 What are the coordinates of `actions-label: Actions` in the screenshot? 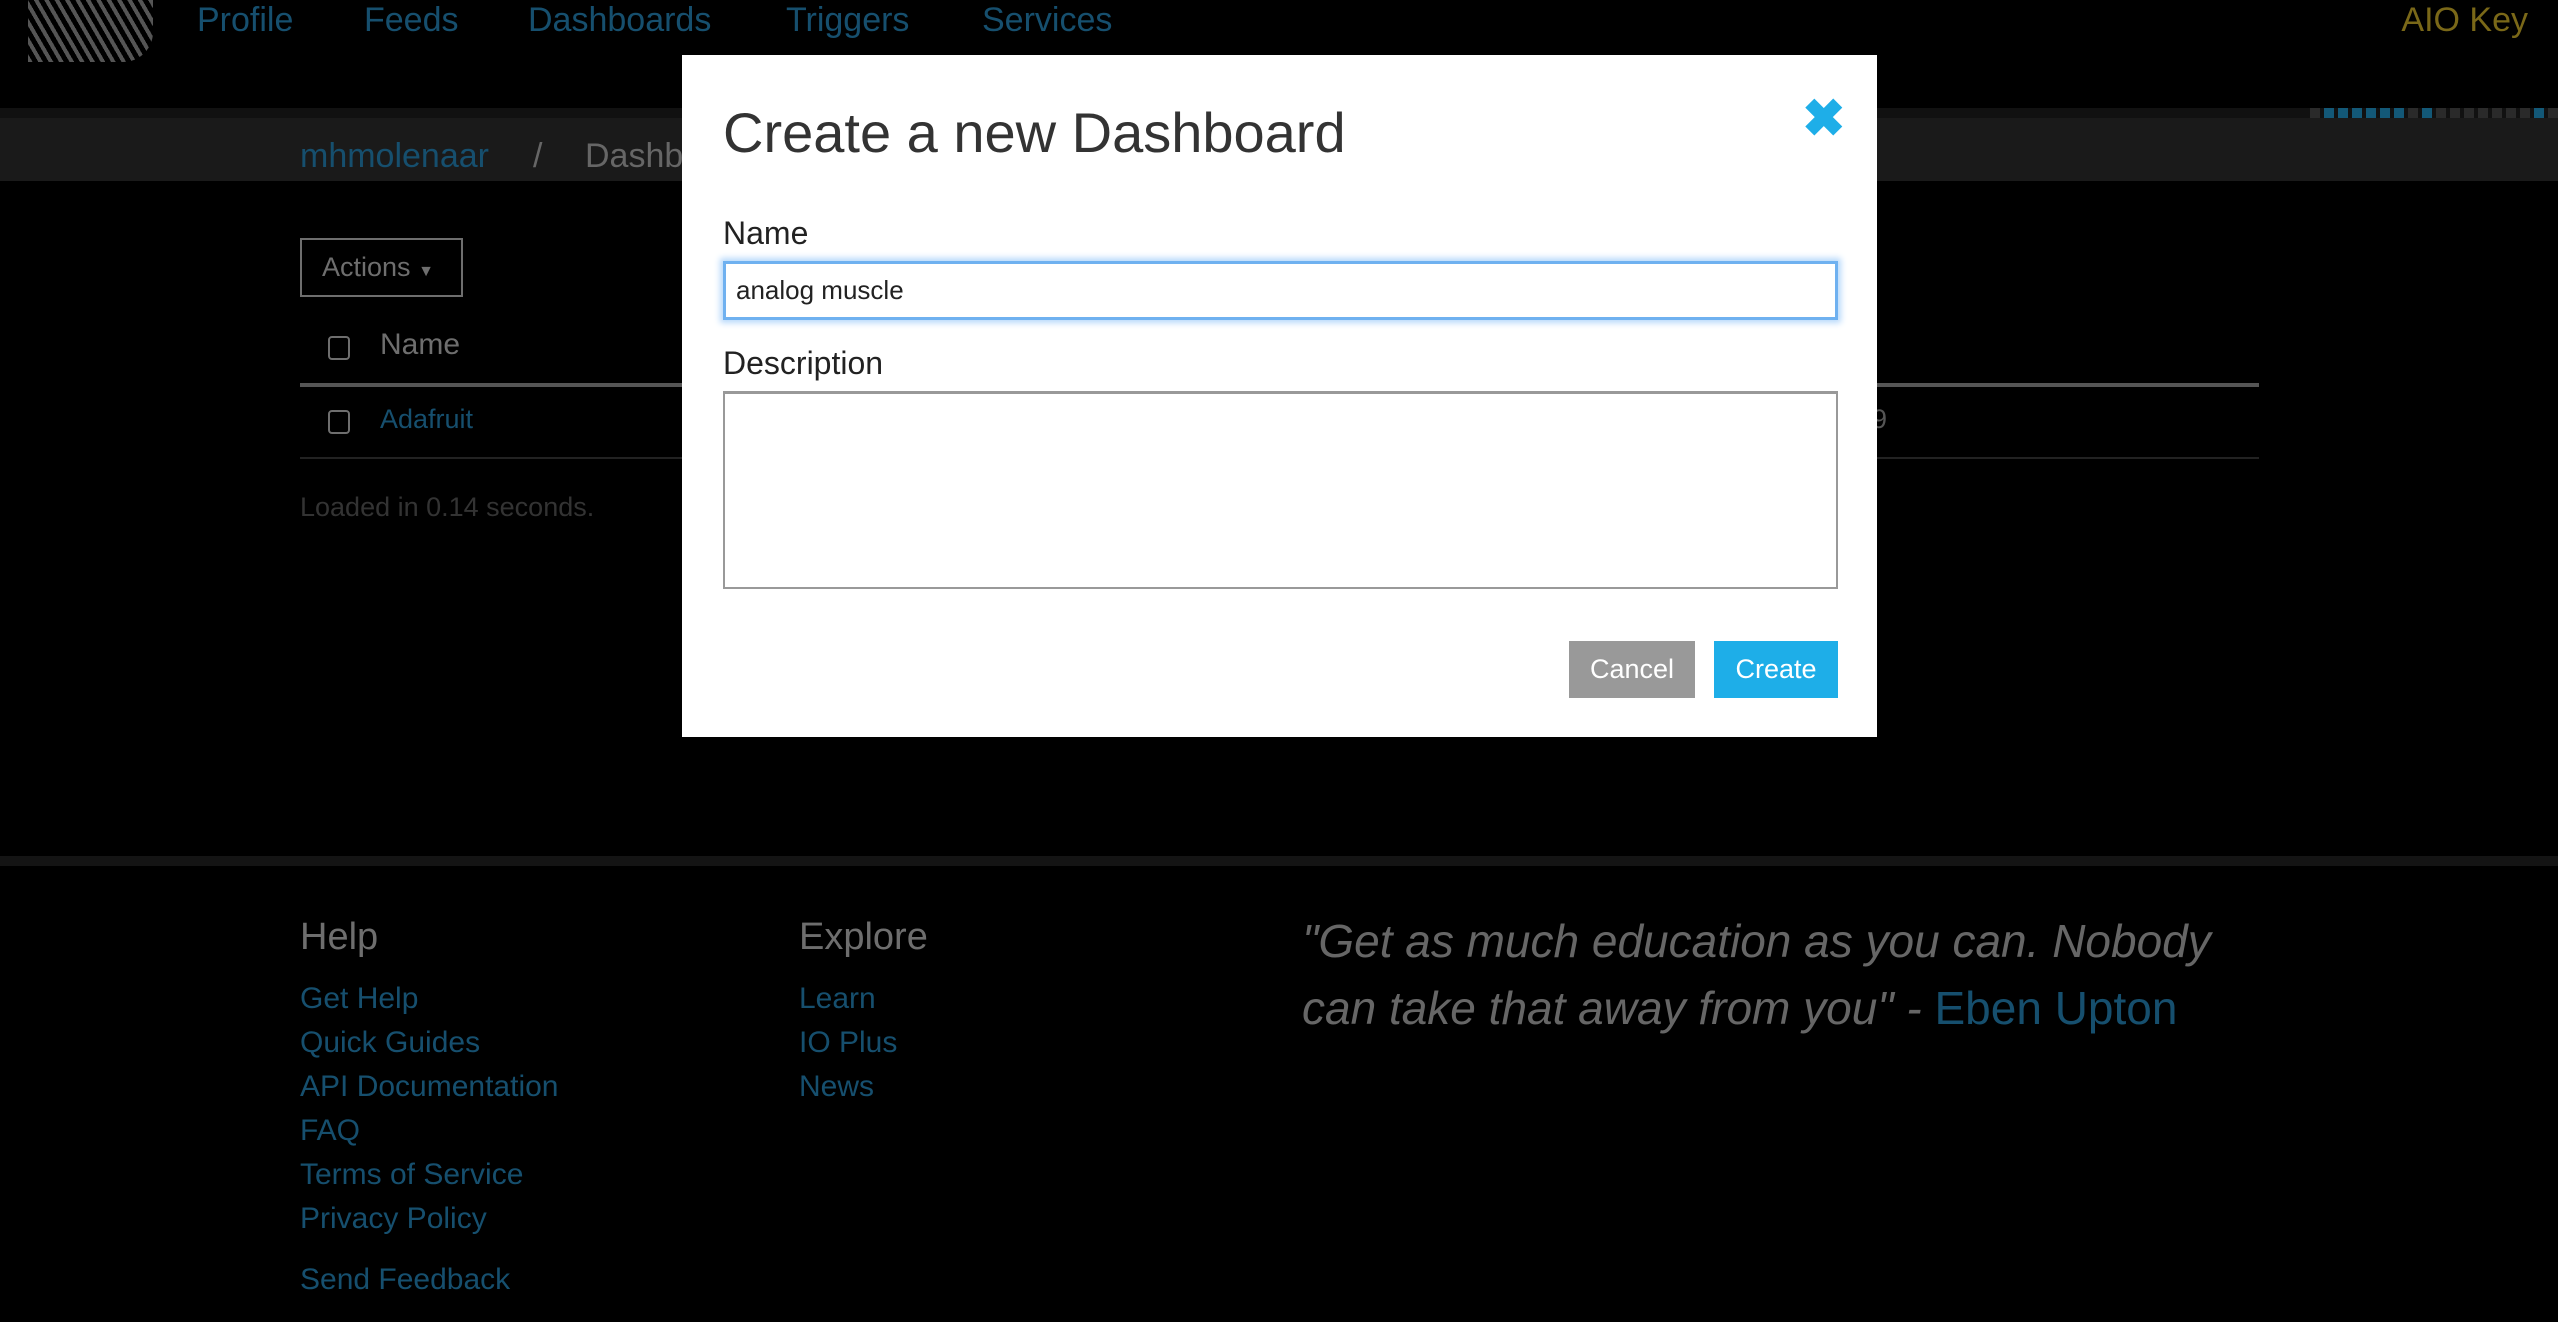 It's located at (366, 267).